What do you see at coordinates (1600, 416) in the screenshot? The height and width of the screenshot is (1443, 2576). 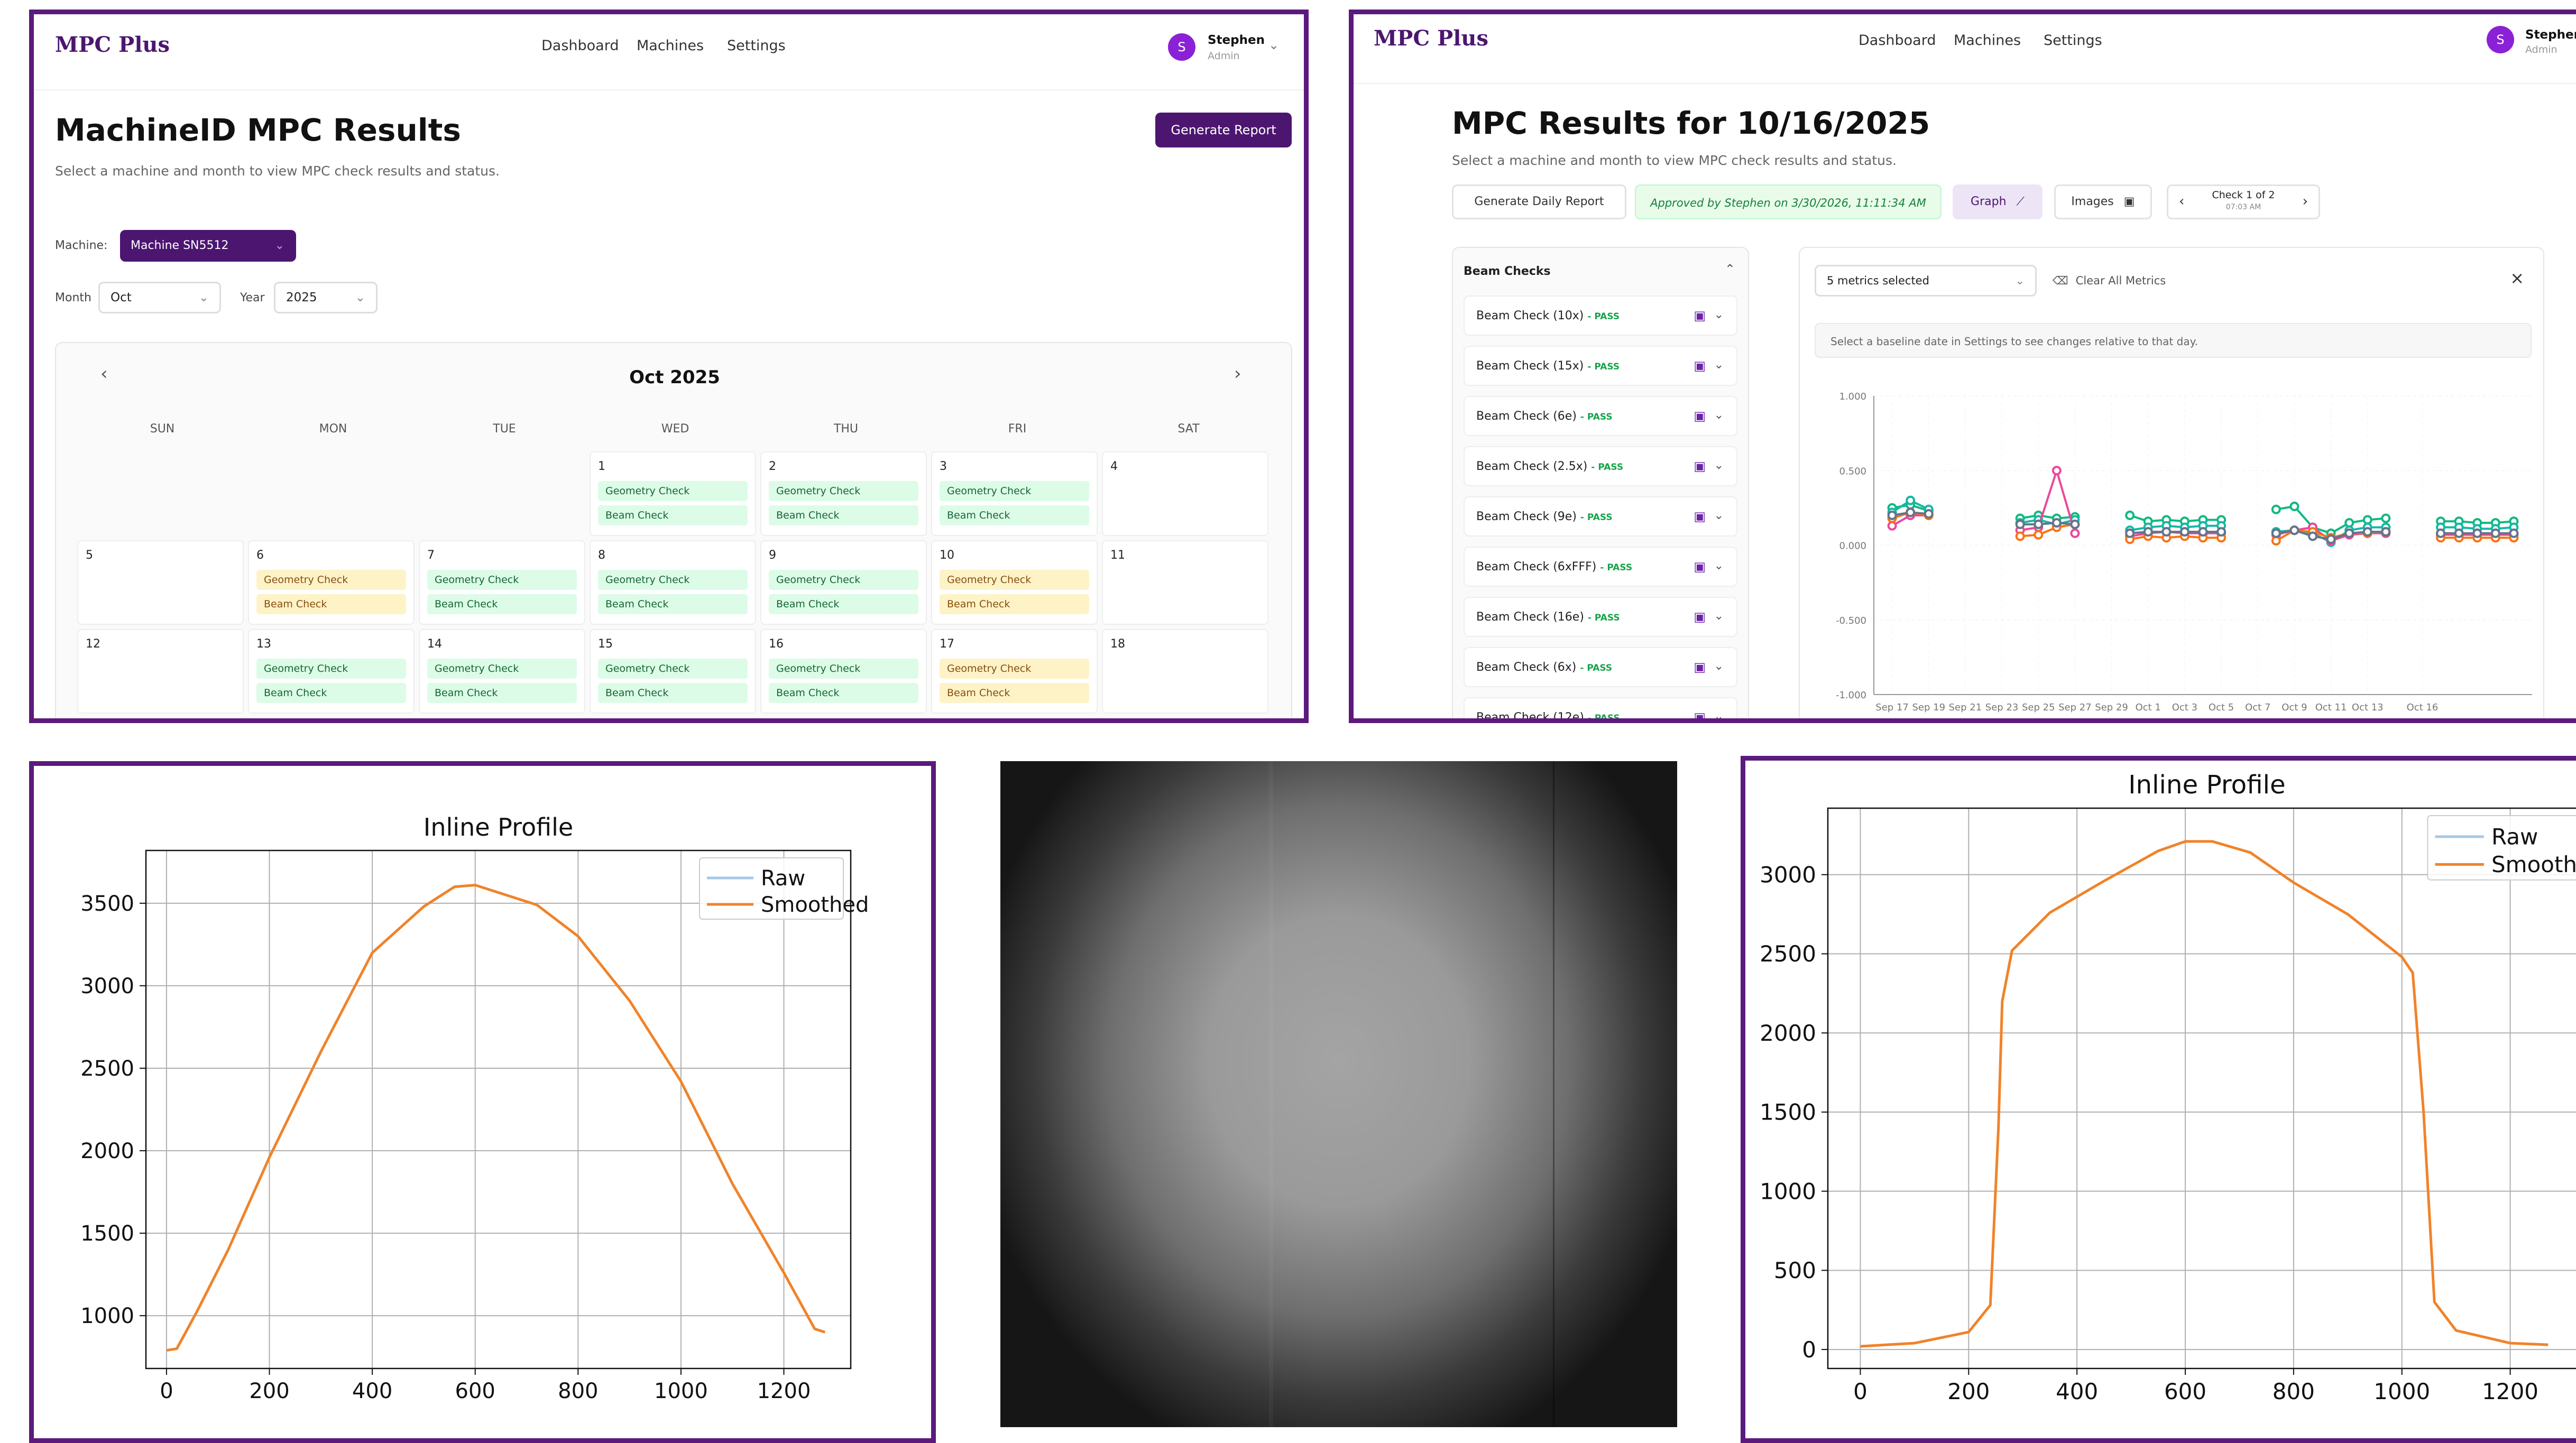 I see `beam-check-row: Beam Check (6e) - PASS ▣ ⌄` at bounding box center [1600, 416].